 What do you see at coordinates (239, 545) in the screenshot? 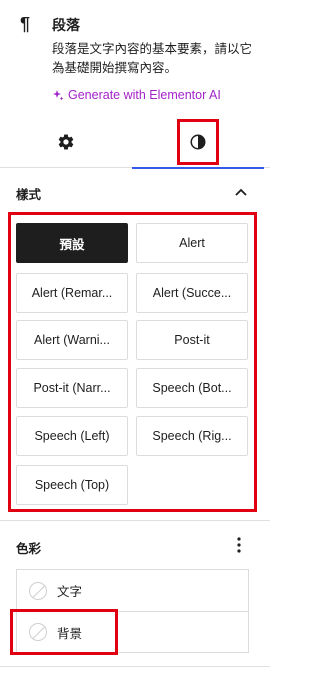
I see `more-vertical-icon` at bounding box center [239, 545].